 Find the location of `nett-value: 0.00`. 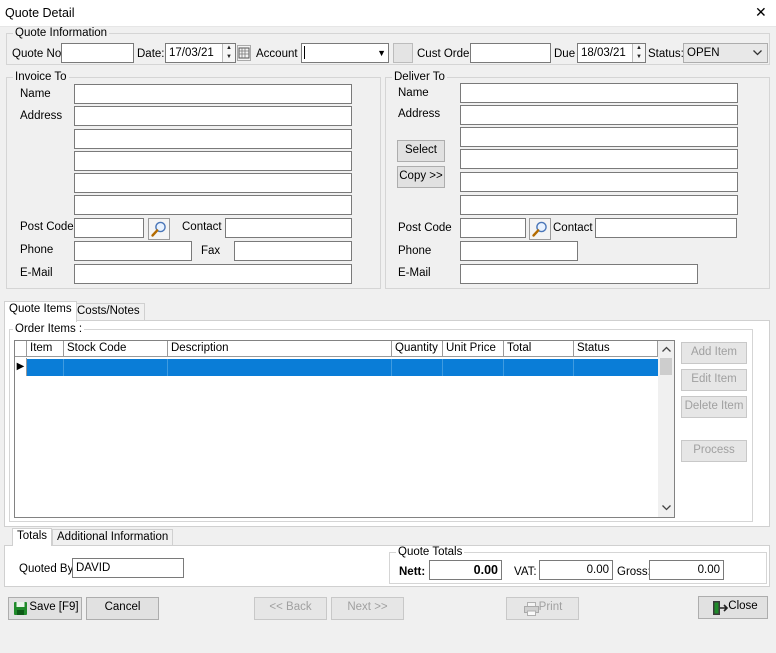

nett-value: 0.00 is located at coordinates (465, 570).